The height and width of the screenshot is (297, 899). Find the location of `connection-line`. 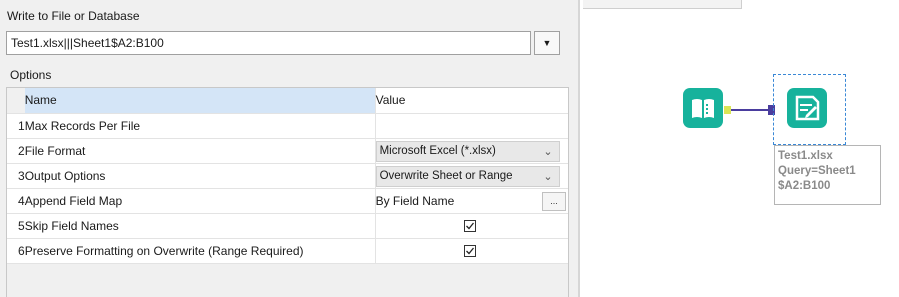

connection-line is located at coordinates (749, 110).